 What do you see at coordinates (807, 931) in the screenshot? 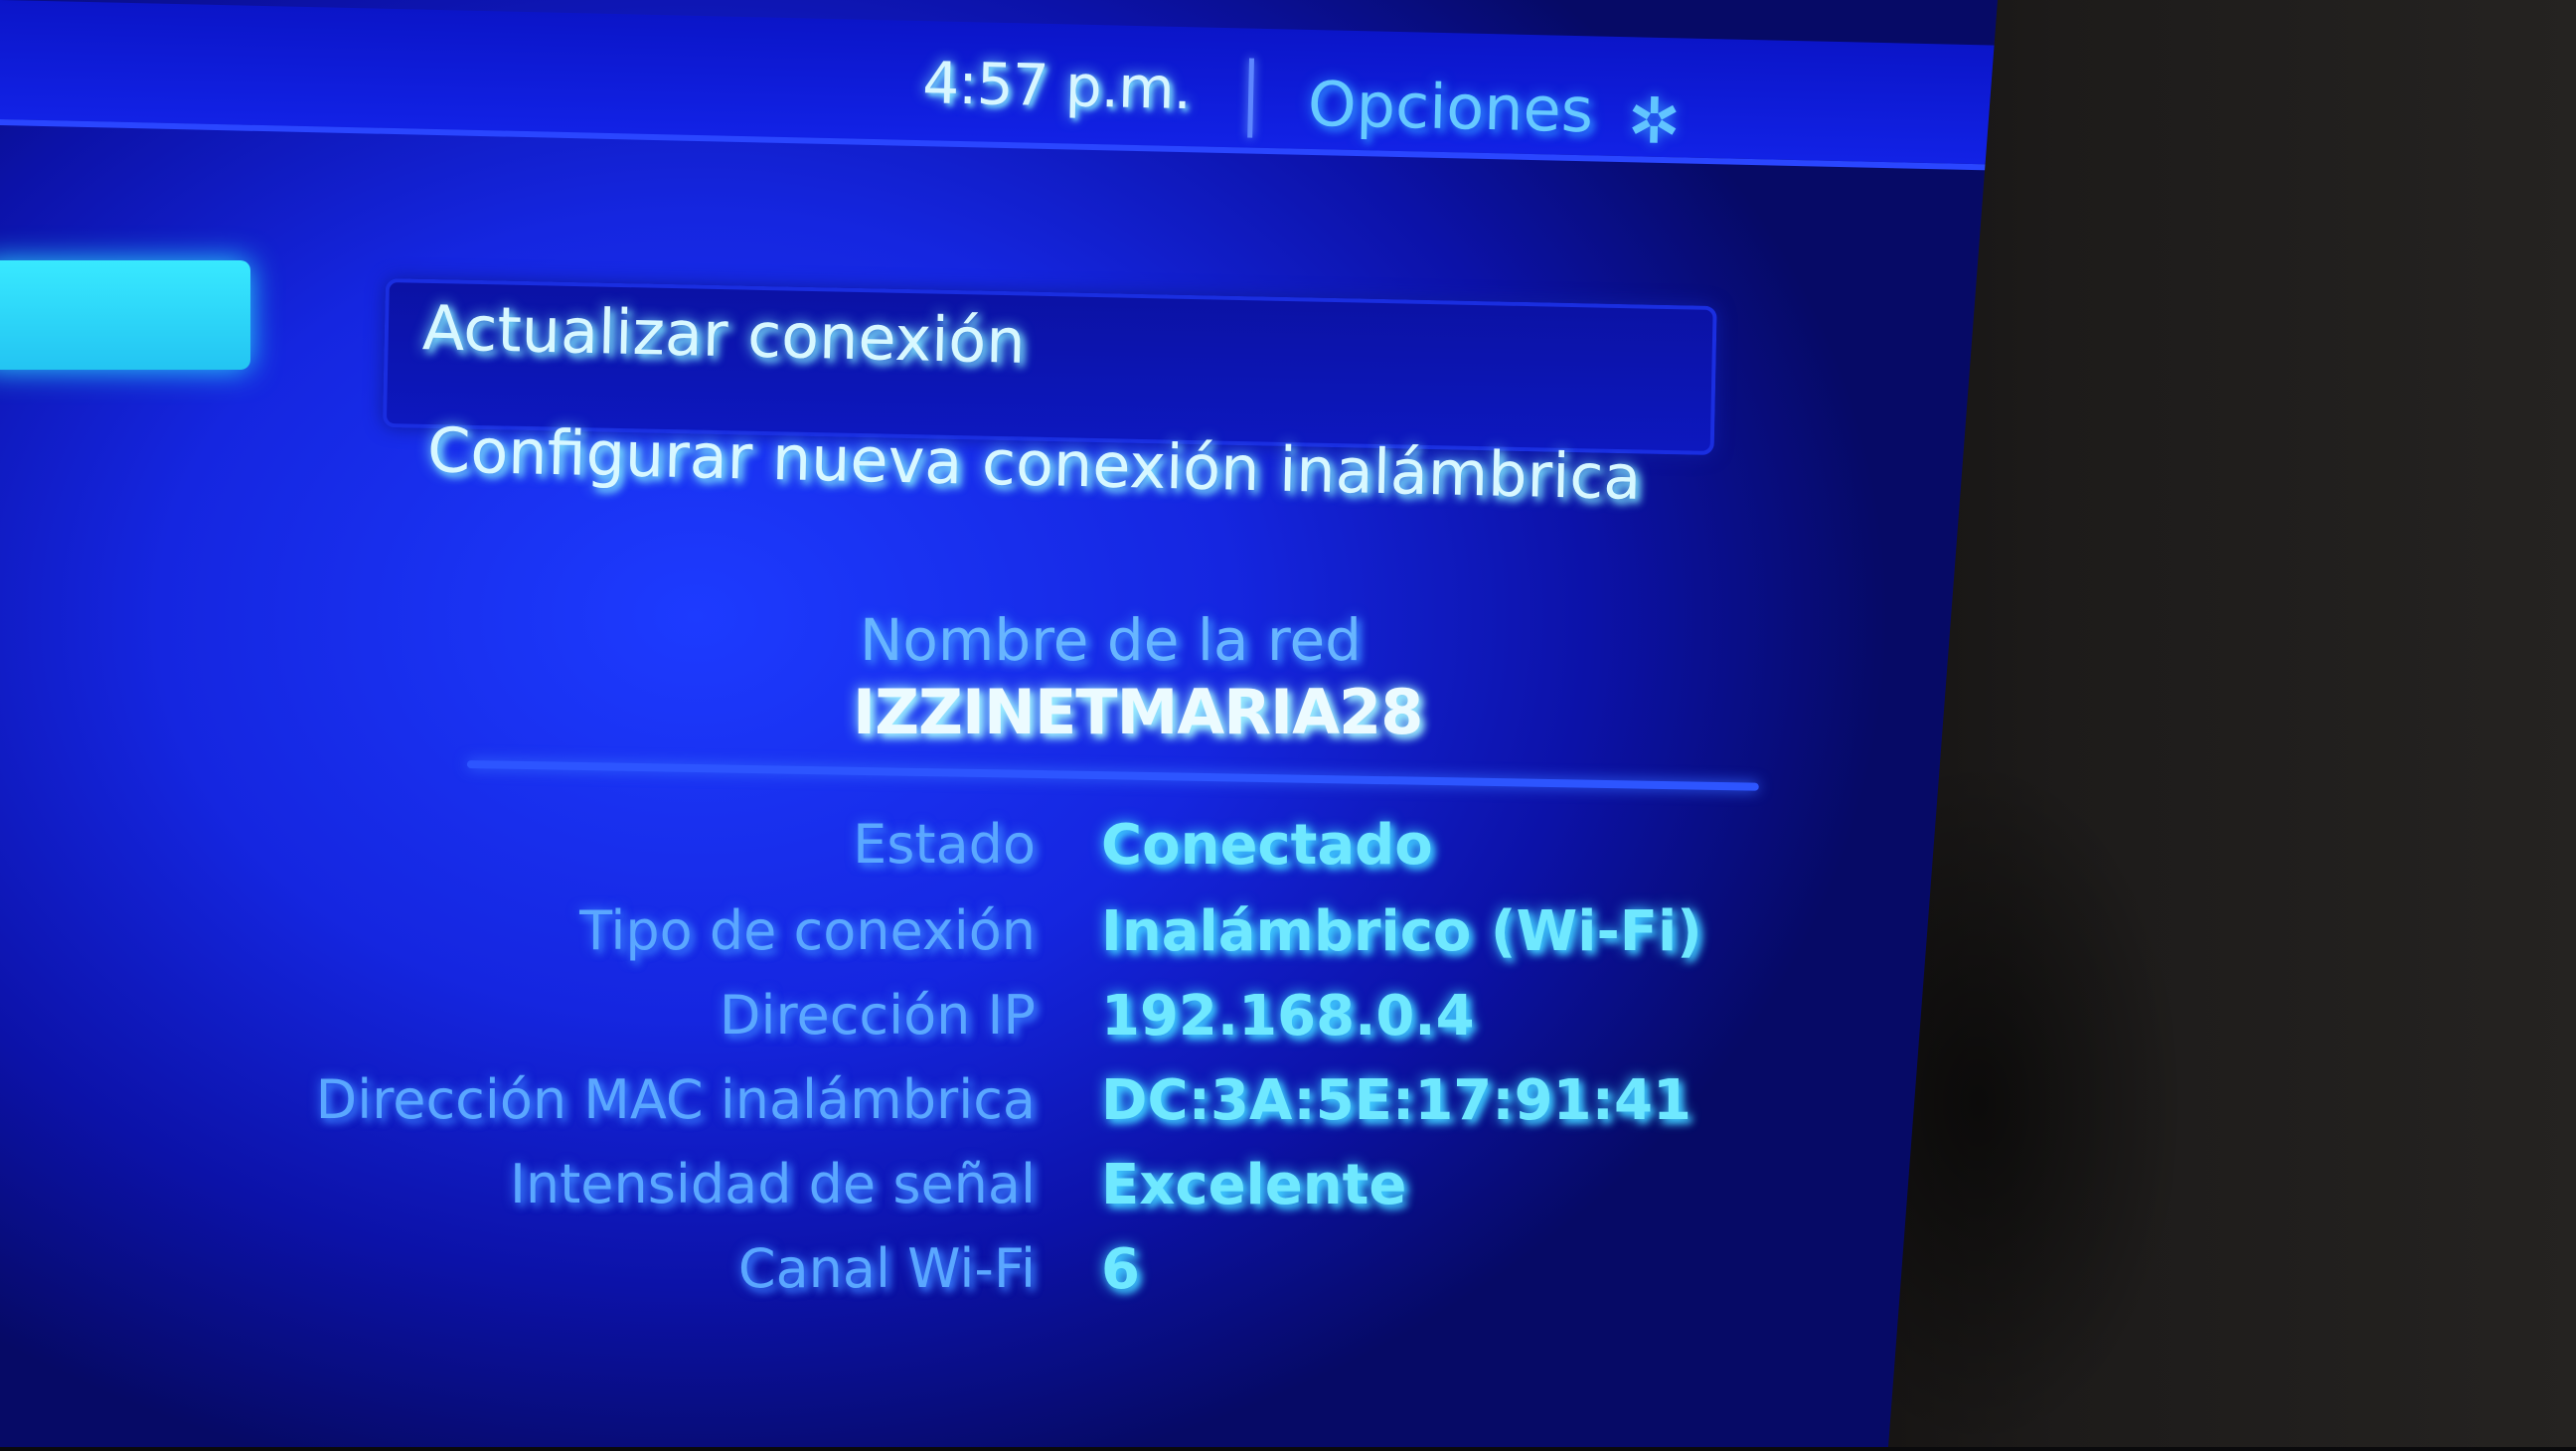
I see `info-label: Tipo de conexión` at bounding box center [807, 931].